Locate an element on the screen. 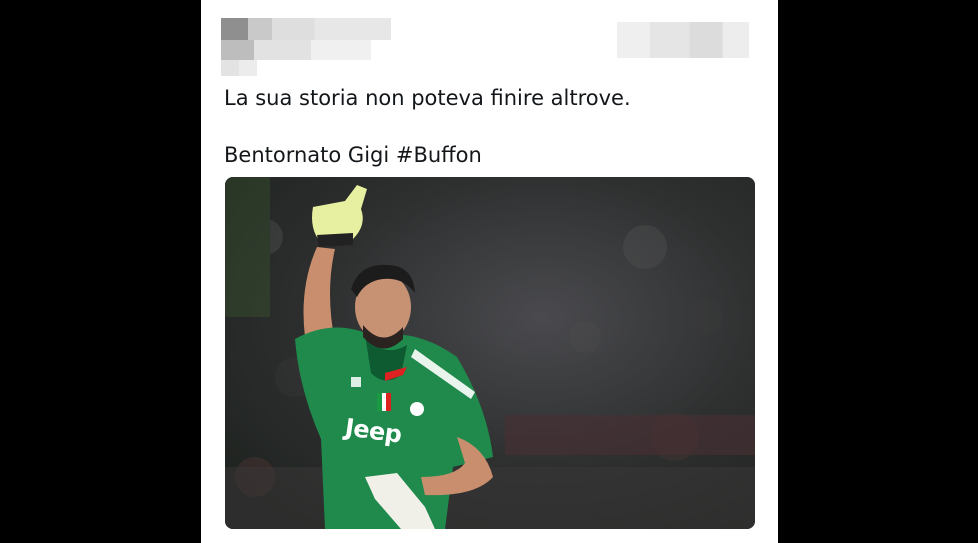 This screenshot has width=978, height=543. tweet-text-line-1: La sua storia non poteva finire altrove. is located at coordinates (427, 98).